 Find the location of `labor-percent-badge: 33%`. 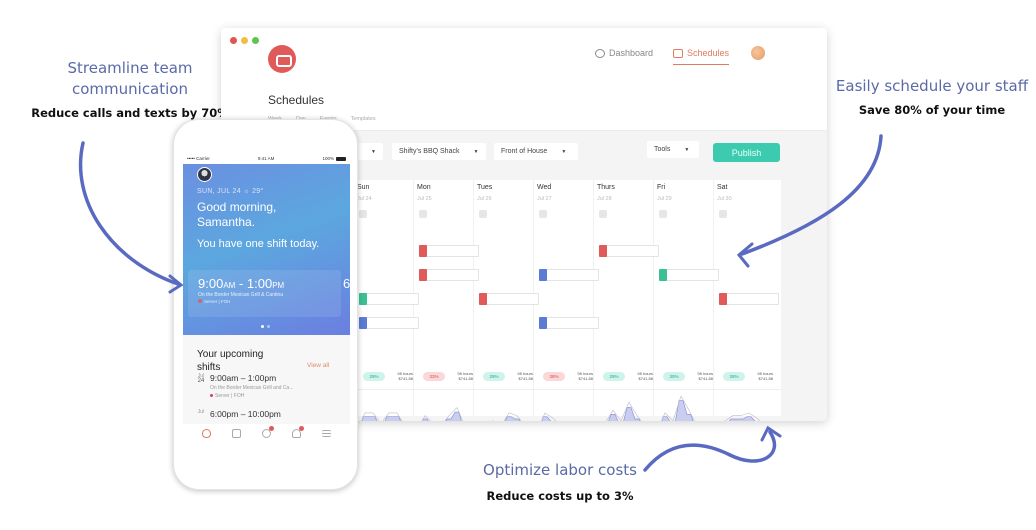

labor-percent-badge: 33% is located at coordinates (434, 376).